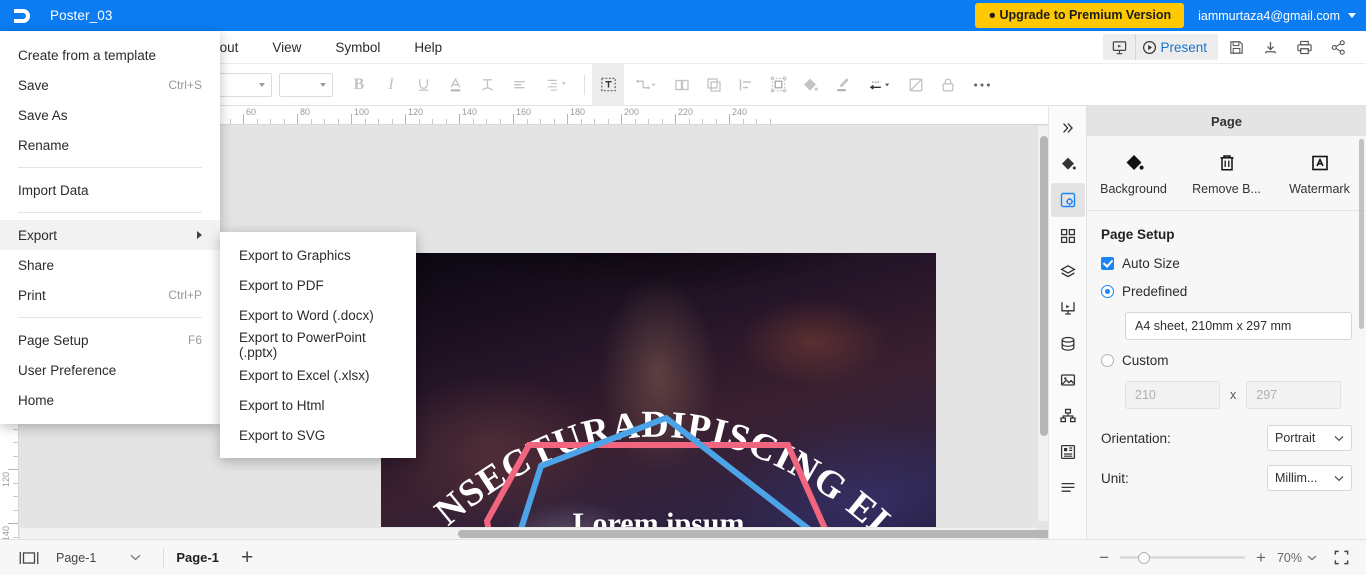 The image size is (1366, 577). Describe the element at coordinates (1277, 16) in the screenshot. I see `account-menu: iammurtaza4@gmail.com` at that location.